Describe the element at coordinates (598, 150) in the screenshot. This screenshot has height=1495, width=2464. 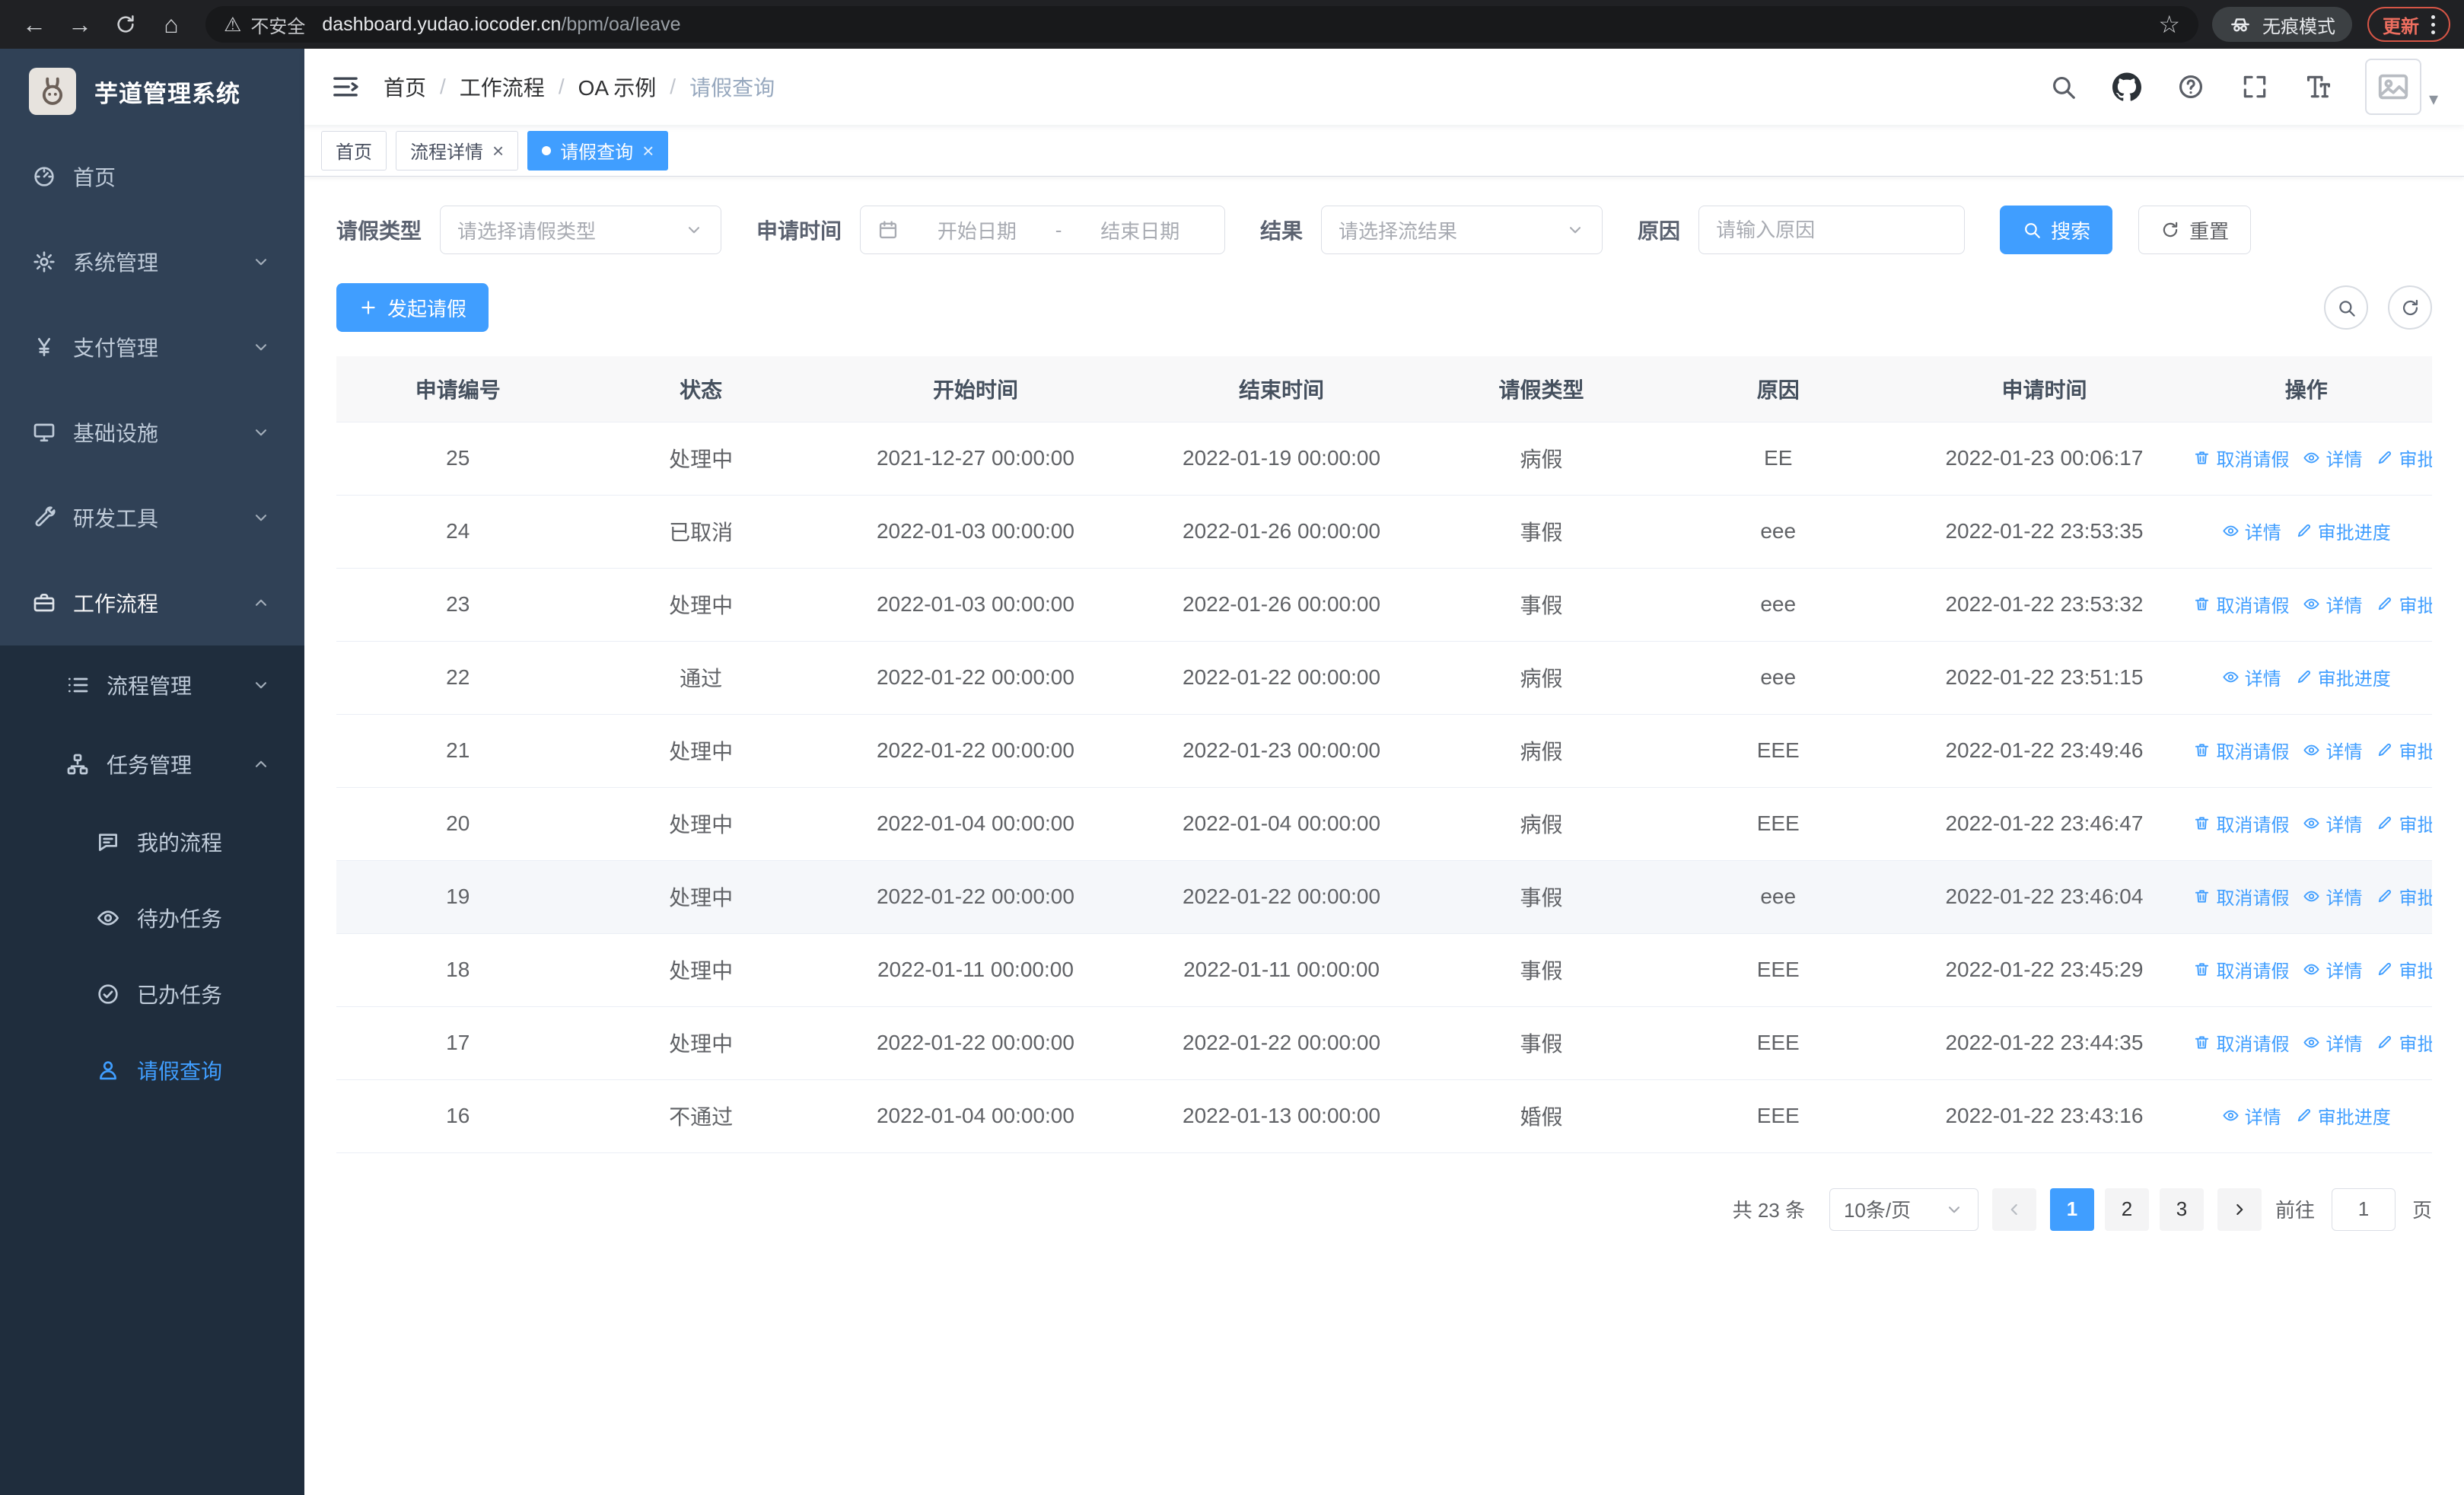
I see `tab-2: 请假查询 ×` at that location.